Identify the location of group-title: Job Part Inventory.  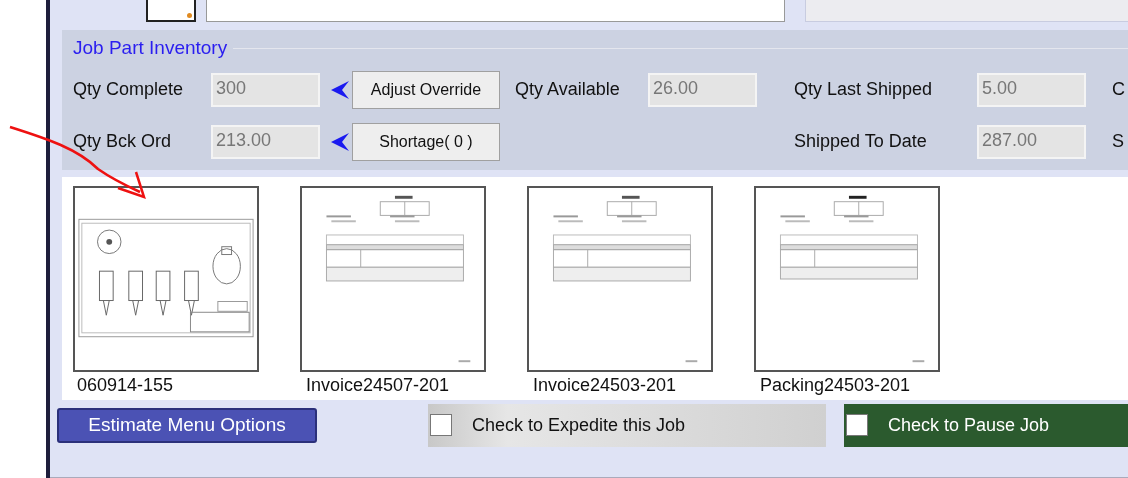
(150, 48).